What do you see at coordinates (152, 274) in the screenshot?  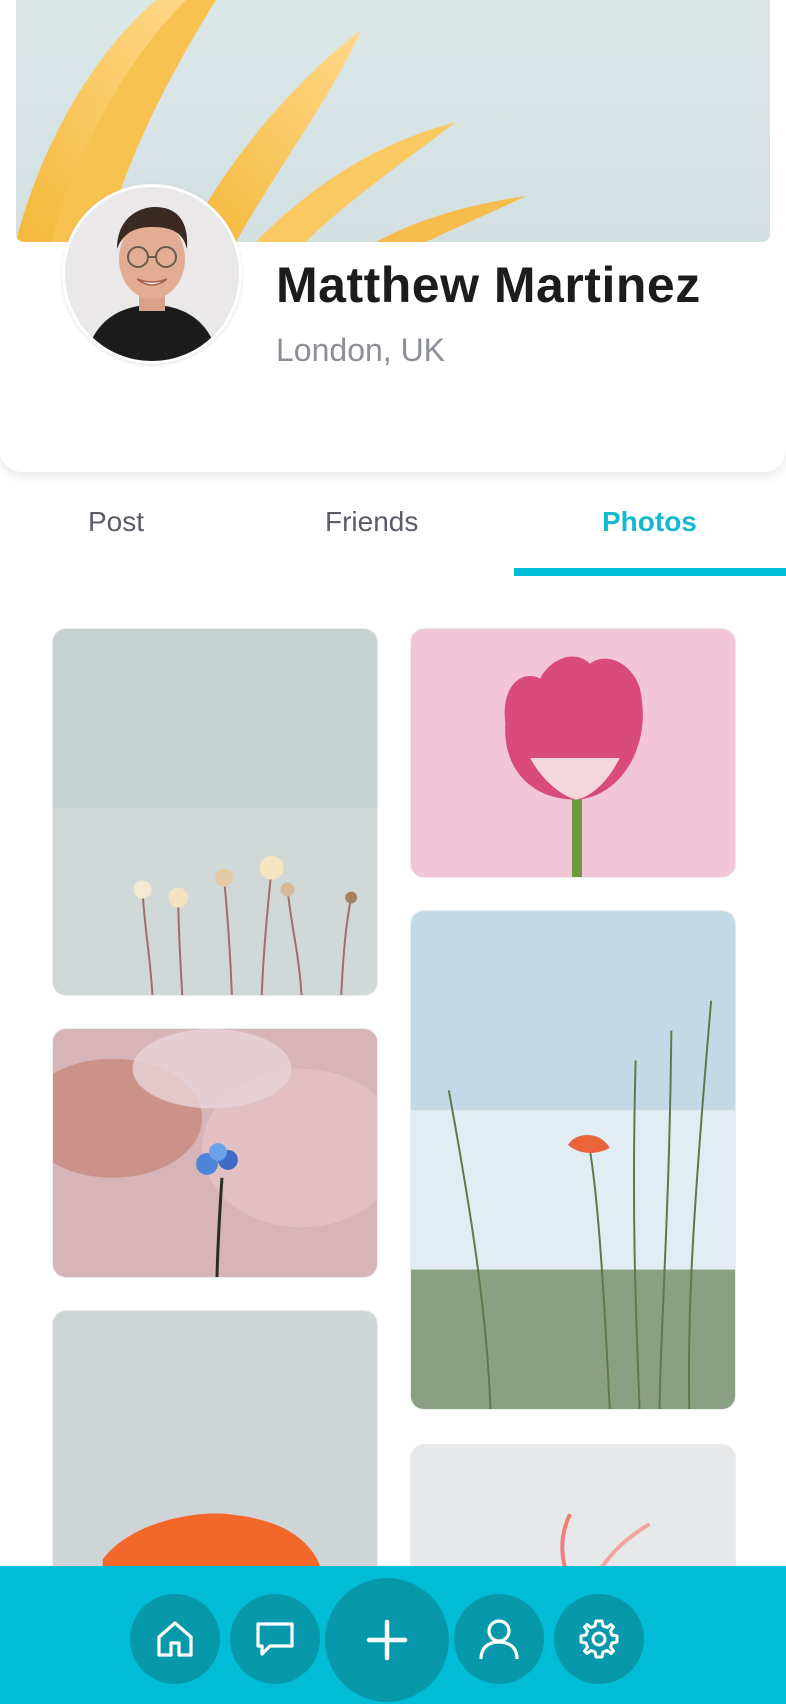 I see `avatar` at bounding box center [152, 274].